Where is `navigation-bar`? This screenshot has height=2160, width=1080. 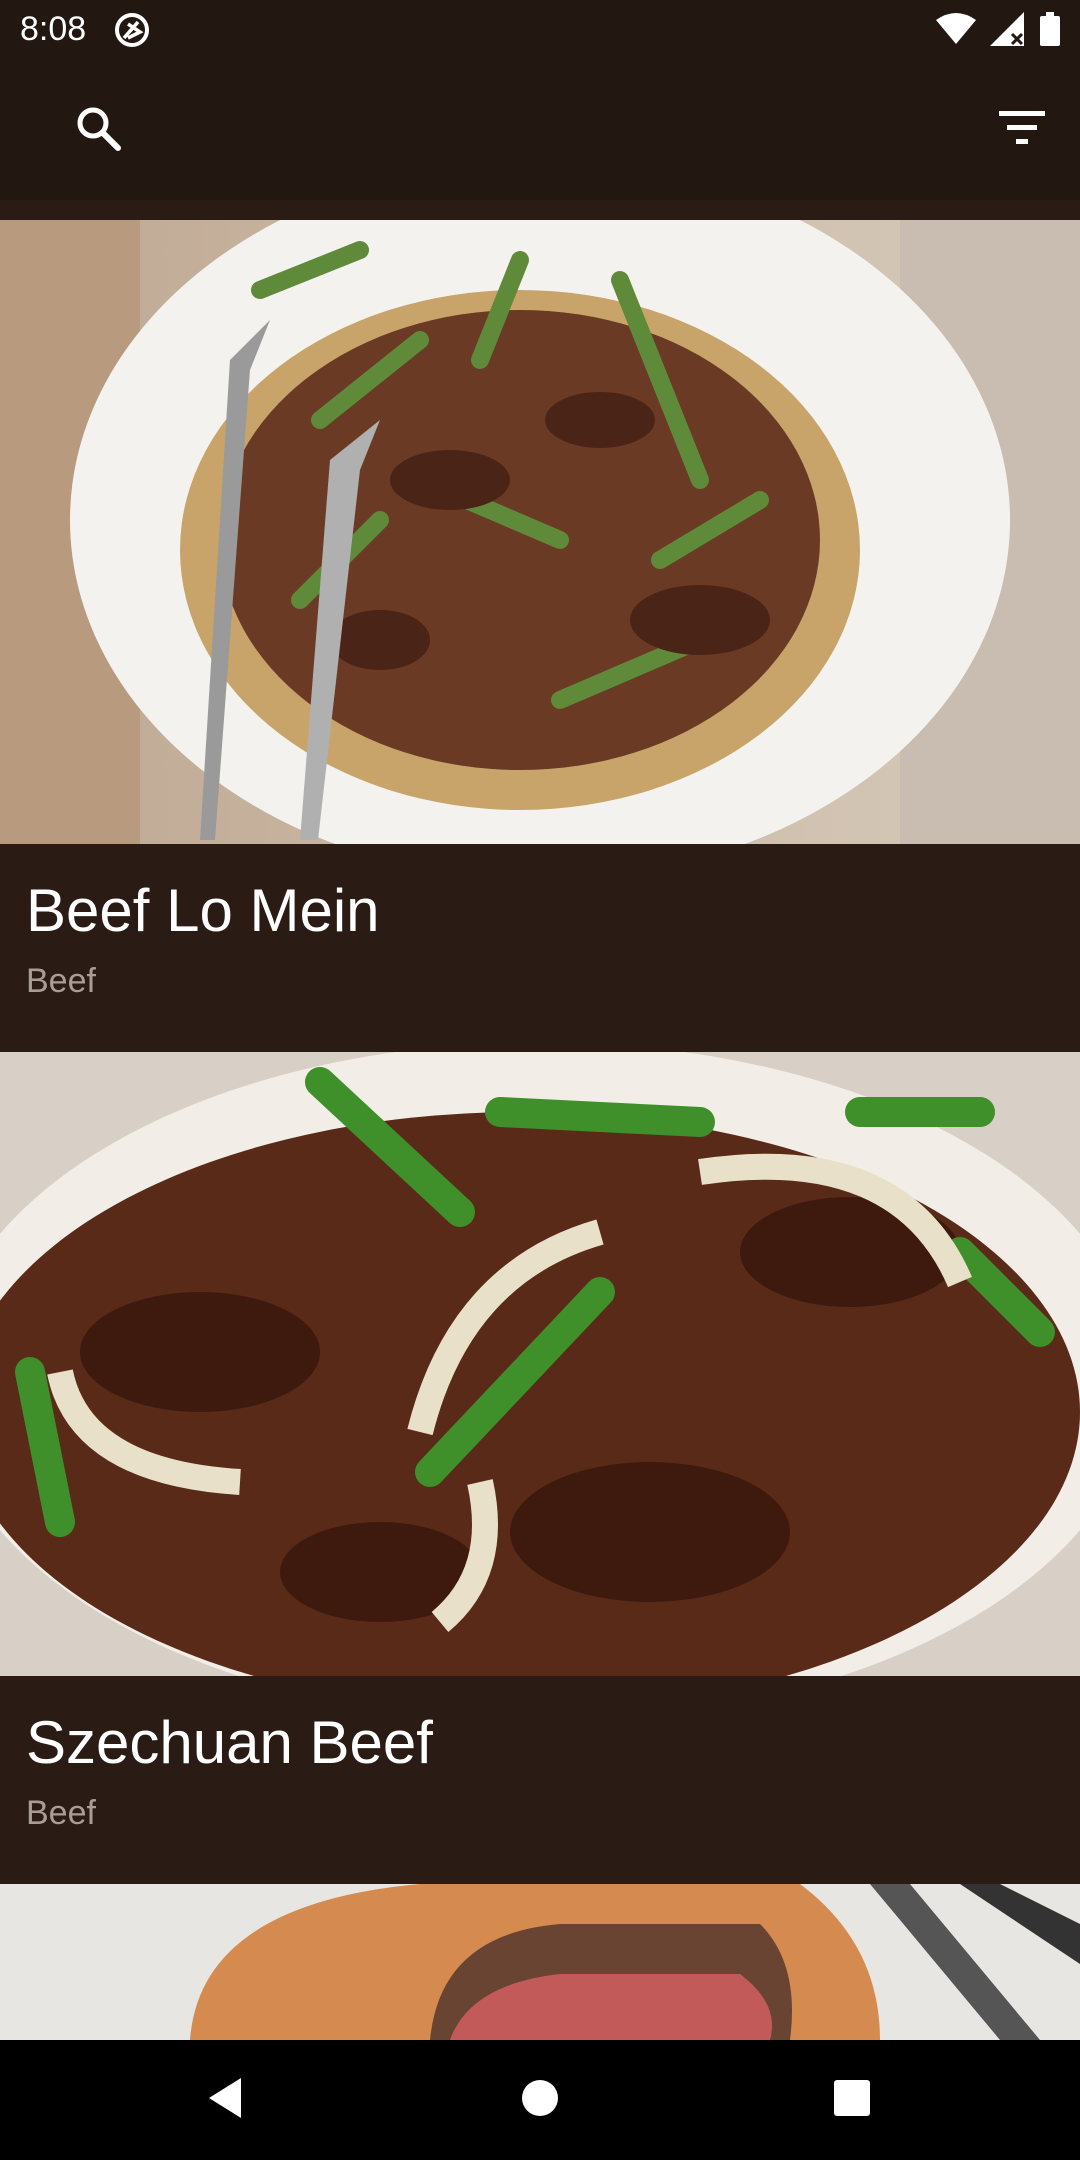 navigation-bar is located at coordinates (540, 2100).